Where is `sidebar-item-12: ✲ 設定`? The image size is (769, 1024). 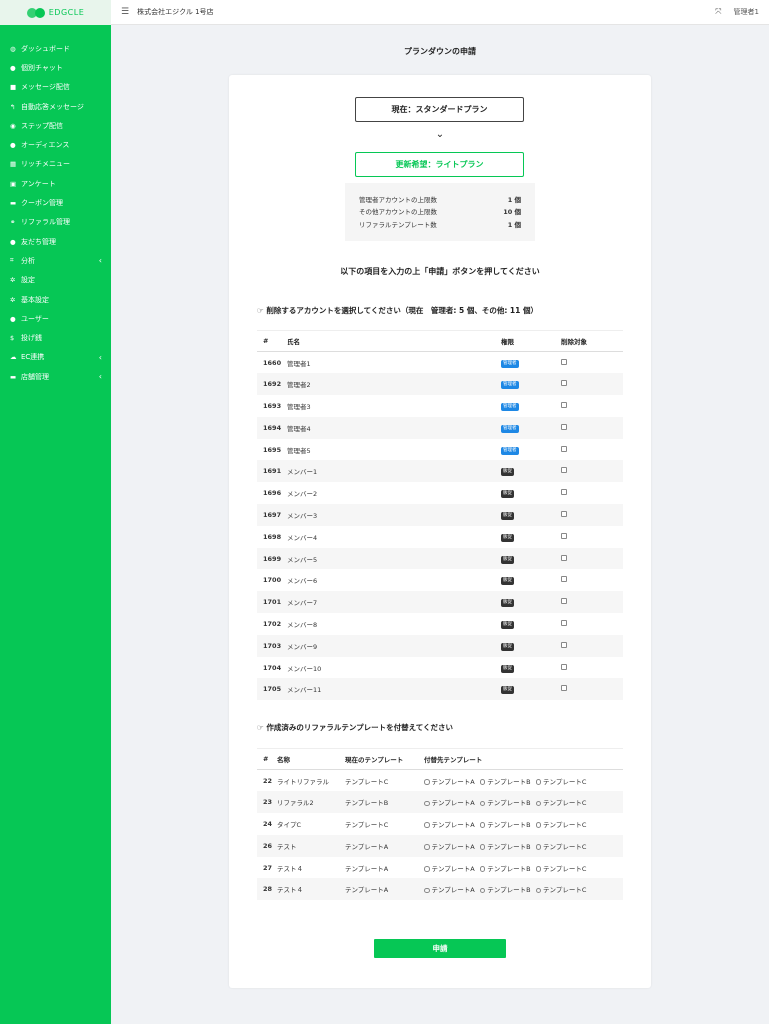
sidebar-item-12: ✲ 設定 is located at coordinates (55, 280).